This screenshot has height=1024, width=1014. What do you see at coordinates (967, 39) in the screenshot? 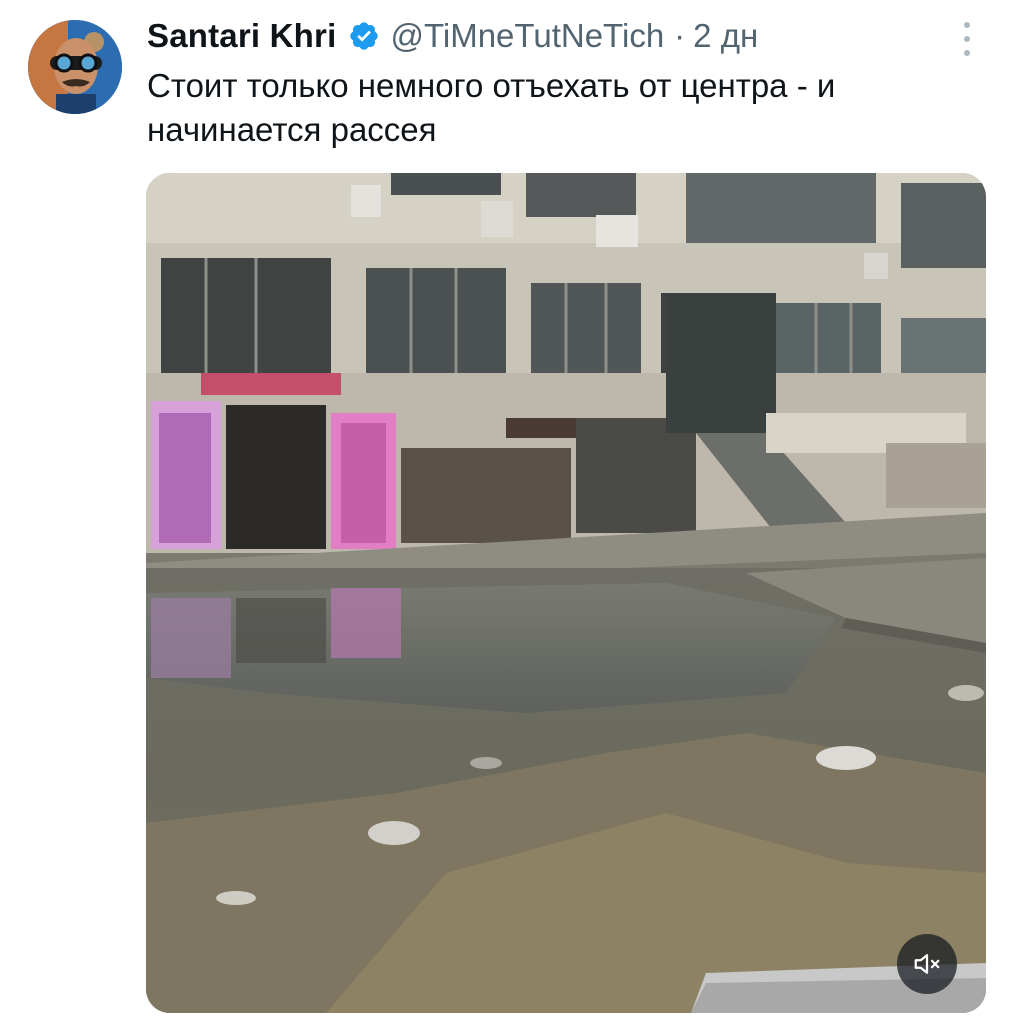
I see `more-vertical-icon` at bounding box center [967, 39].